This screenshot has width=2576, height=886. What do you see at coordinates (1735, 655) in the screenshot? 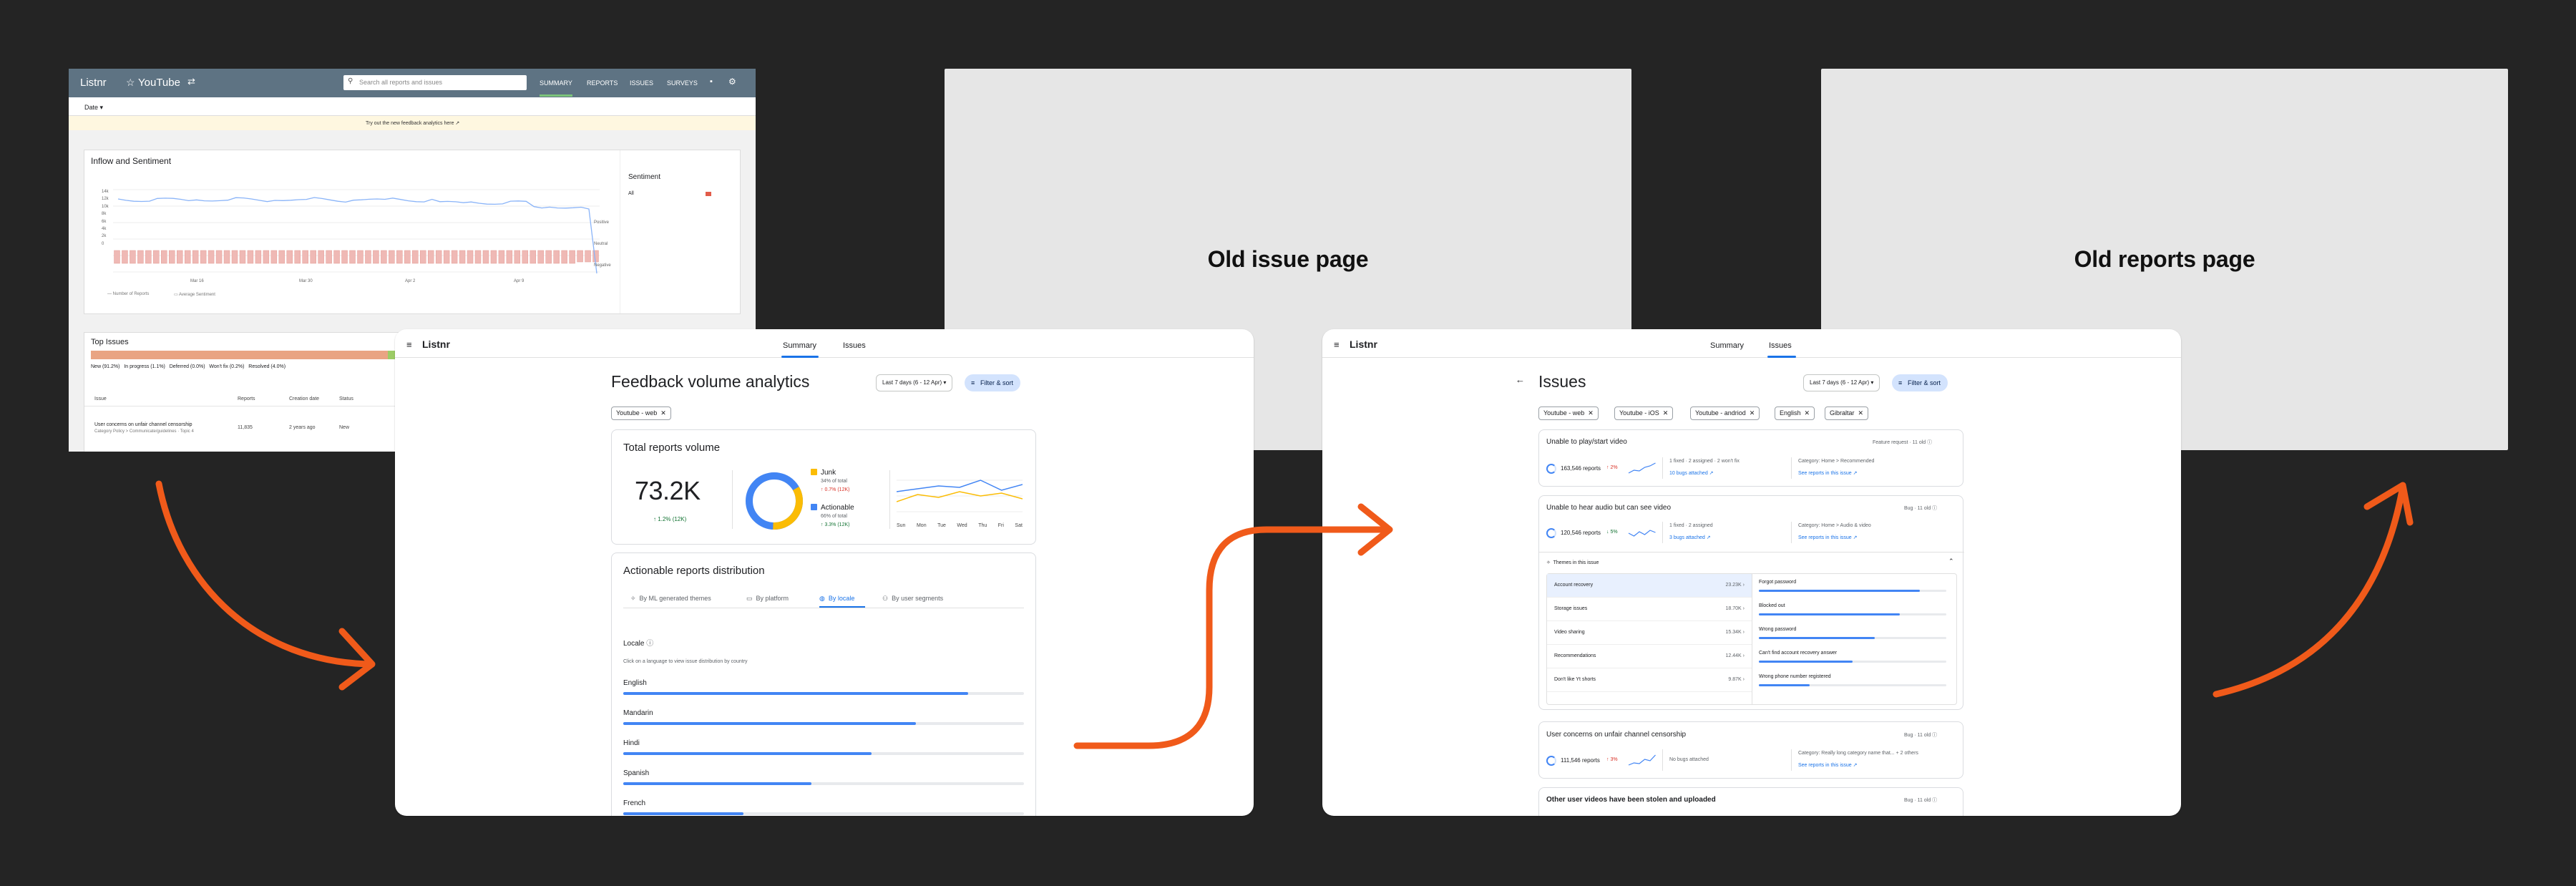
I see `theme-count: 12.44K ›` at bounding box center [1735, 655].